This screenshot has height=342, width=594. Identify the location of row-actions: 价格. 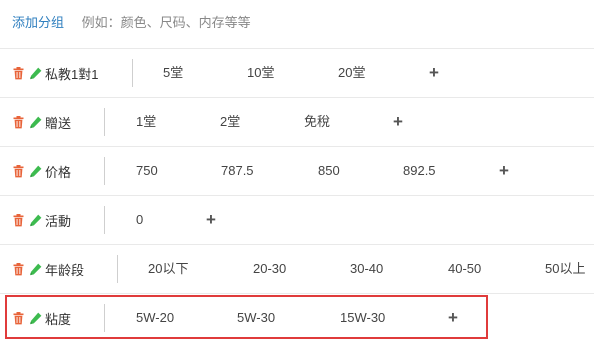
(41, 171).